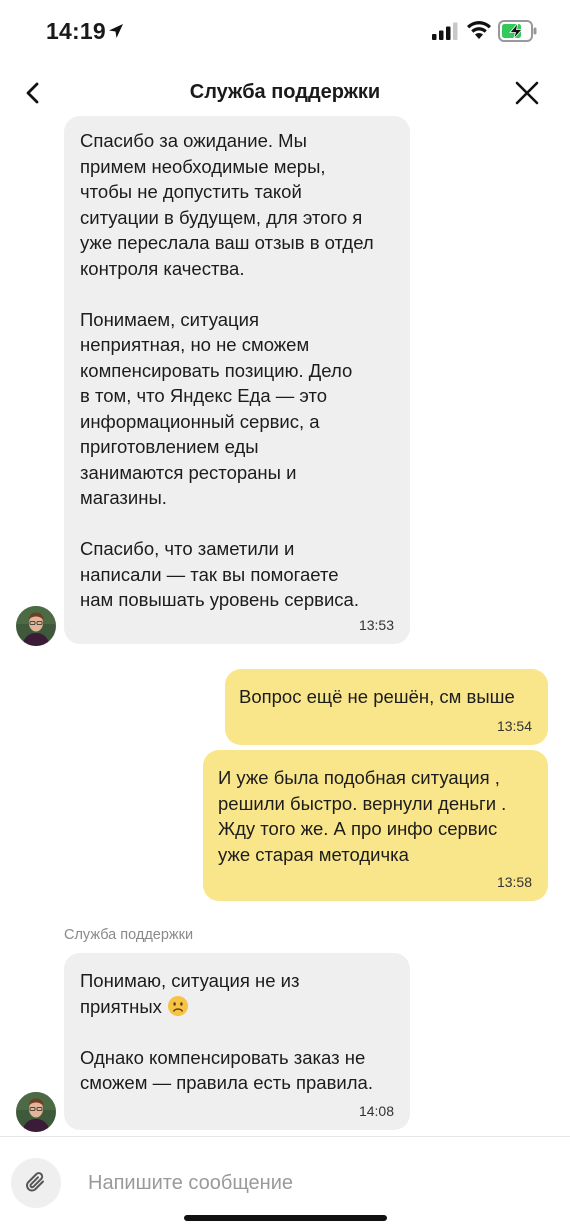 This screenshot has height=1232, width=570. Describe the element at coordinates (121, 1006) in the screenshot. I see `message-text-line: приятных` at that location.